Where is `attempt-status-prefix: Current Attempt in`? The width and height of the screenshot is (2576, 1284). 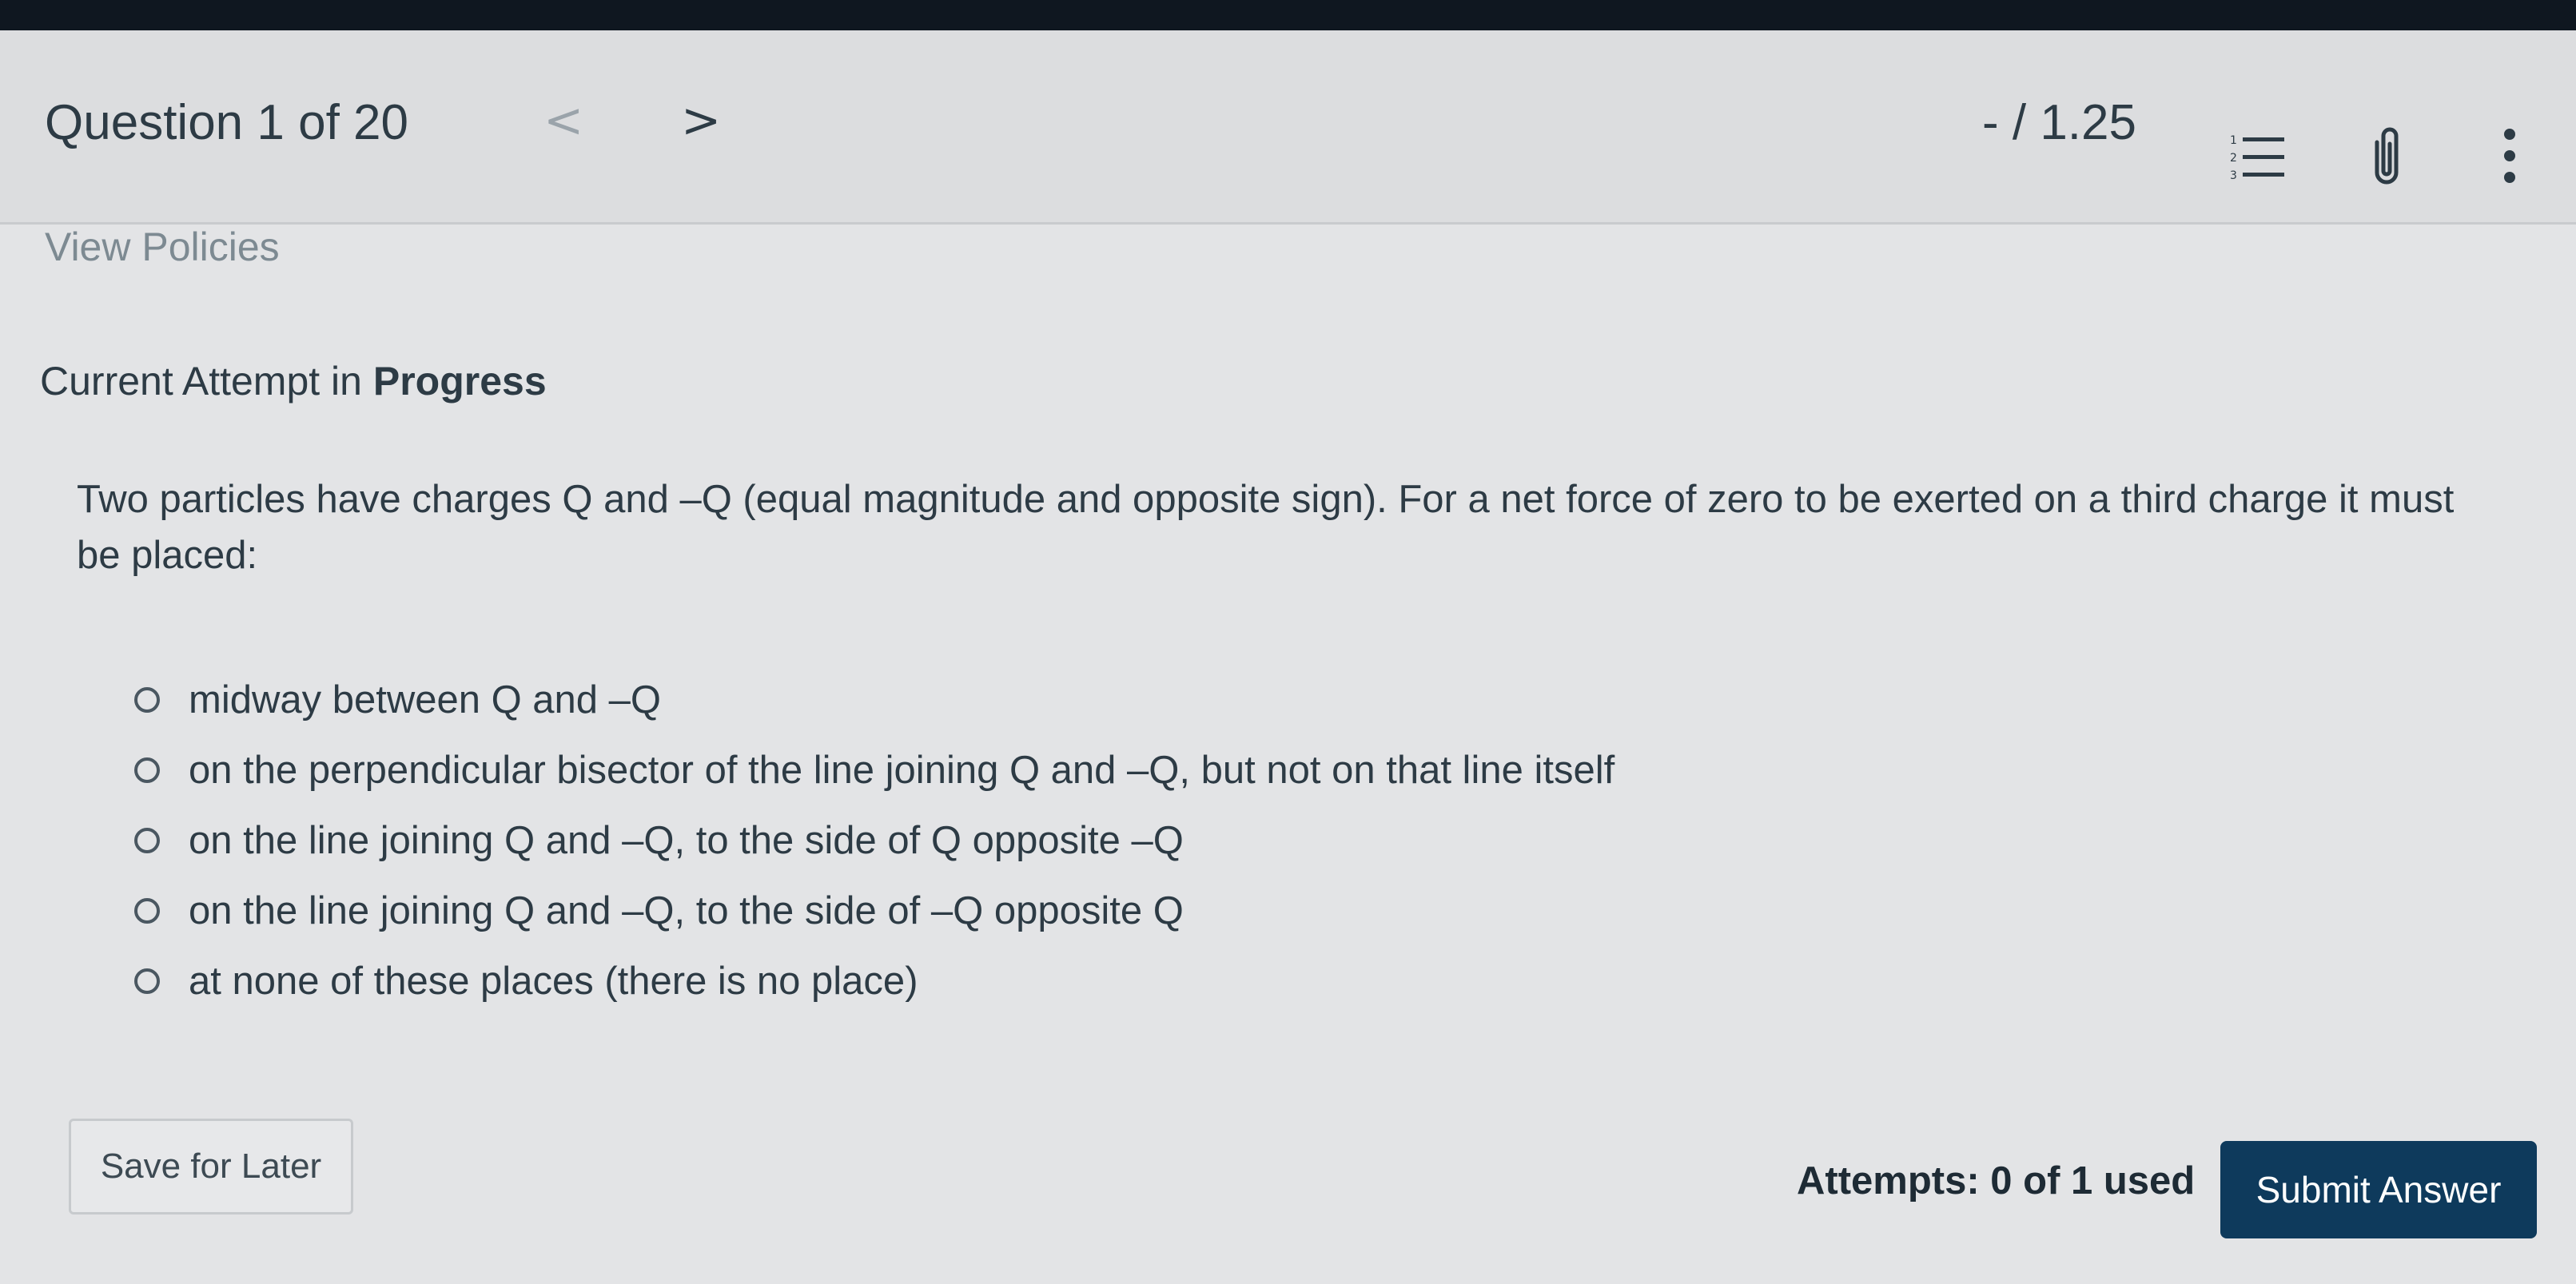 attempt-status-prefix: Current Attempt in is located at coordinates (206, 381).